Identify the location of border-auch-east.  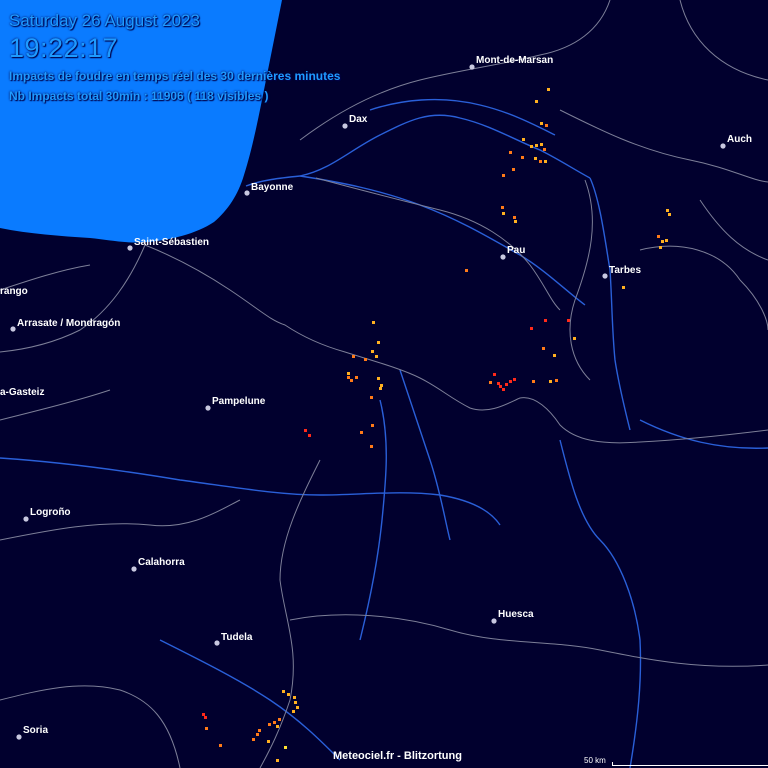
(733, 230).